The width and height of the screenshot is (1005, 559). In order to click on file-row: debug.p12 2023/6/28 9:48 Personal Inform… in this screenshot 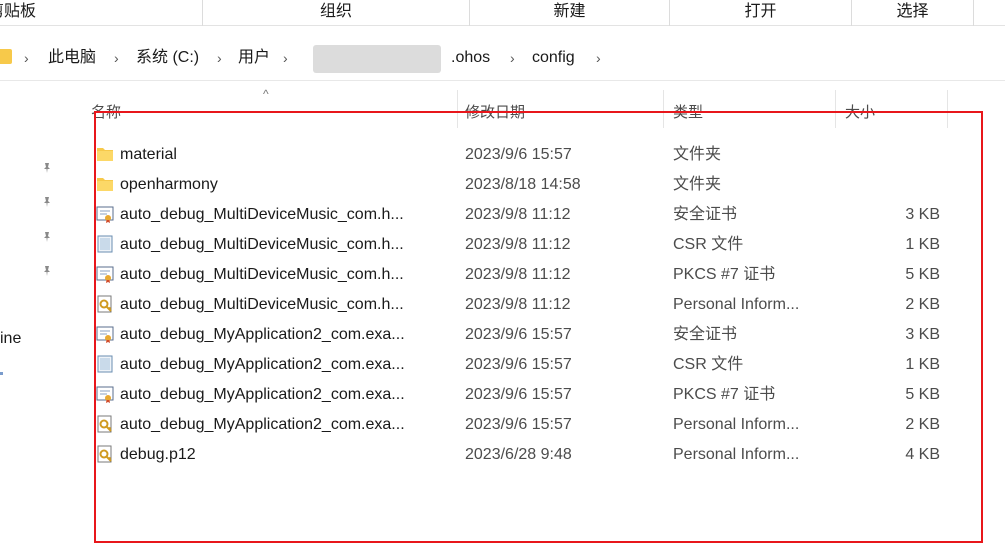, I will do `click(520, 455)`.